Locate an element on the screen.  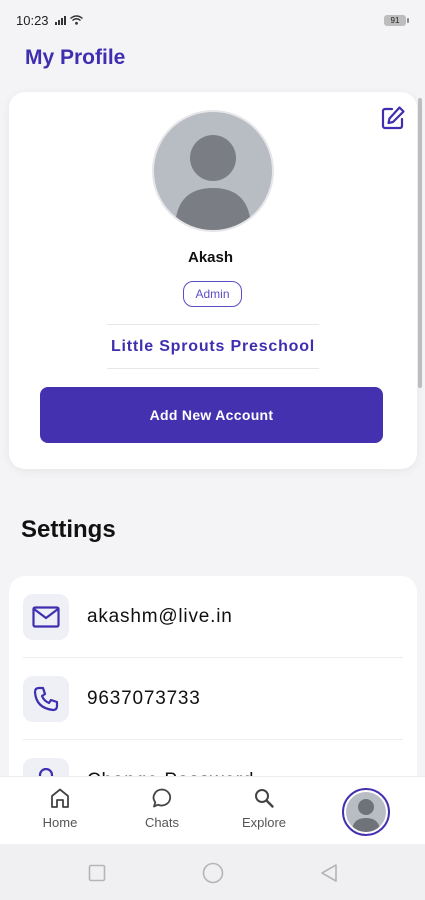
school-section: Little Sprouts Preschool is located at coordinates (213, 346).